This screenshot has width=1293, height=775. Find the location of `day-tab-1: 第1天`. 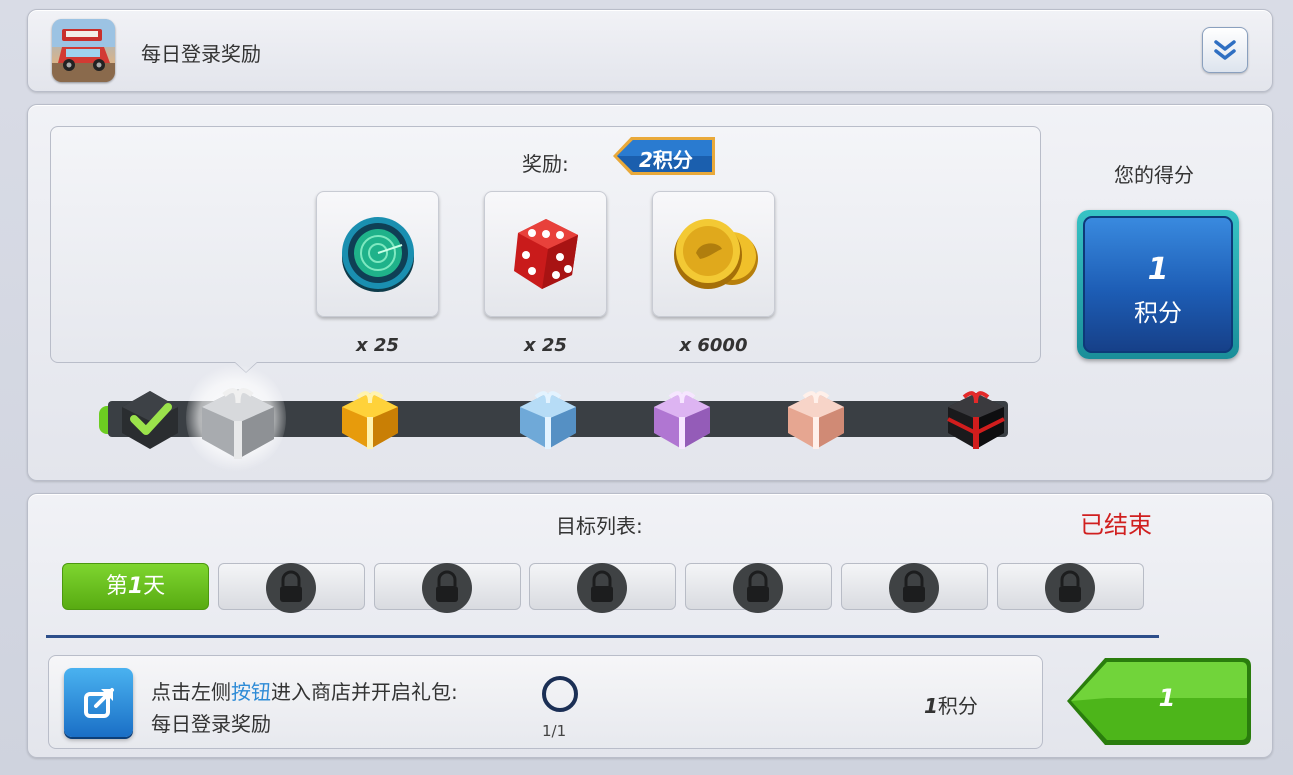

day-tab-1: 第1天 is located at coordinates (135, 586).